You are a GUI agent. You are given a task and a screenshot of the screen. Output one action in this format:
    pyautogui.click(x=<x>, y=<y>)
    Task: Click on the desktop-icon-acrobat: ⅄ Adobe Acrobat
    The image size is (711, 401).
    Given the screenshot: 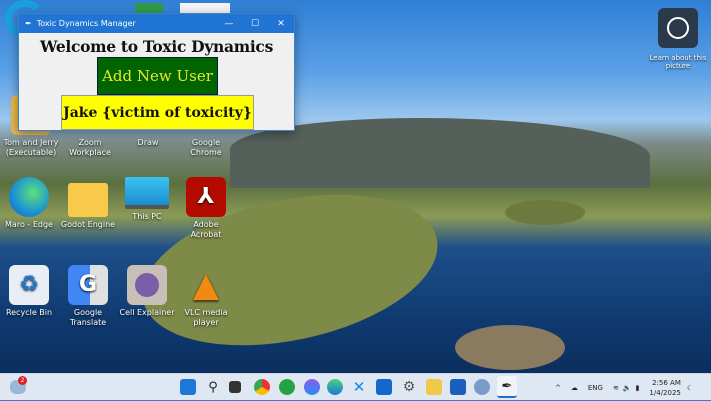 What is the action you would take?
    pyautogui.click(x=206, y=208)
    